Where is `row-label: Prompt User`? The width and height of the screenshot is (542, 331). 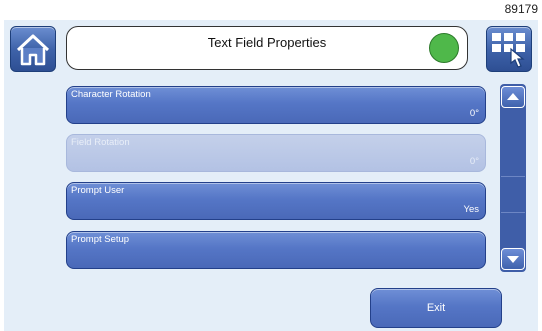 row-label: Prompt User is located at coordinates (98, 190).